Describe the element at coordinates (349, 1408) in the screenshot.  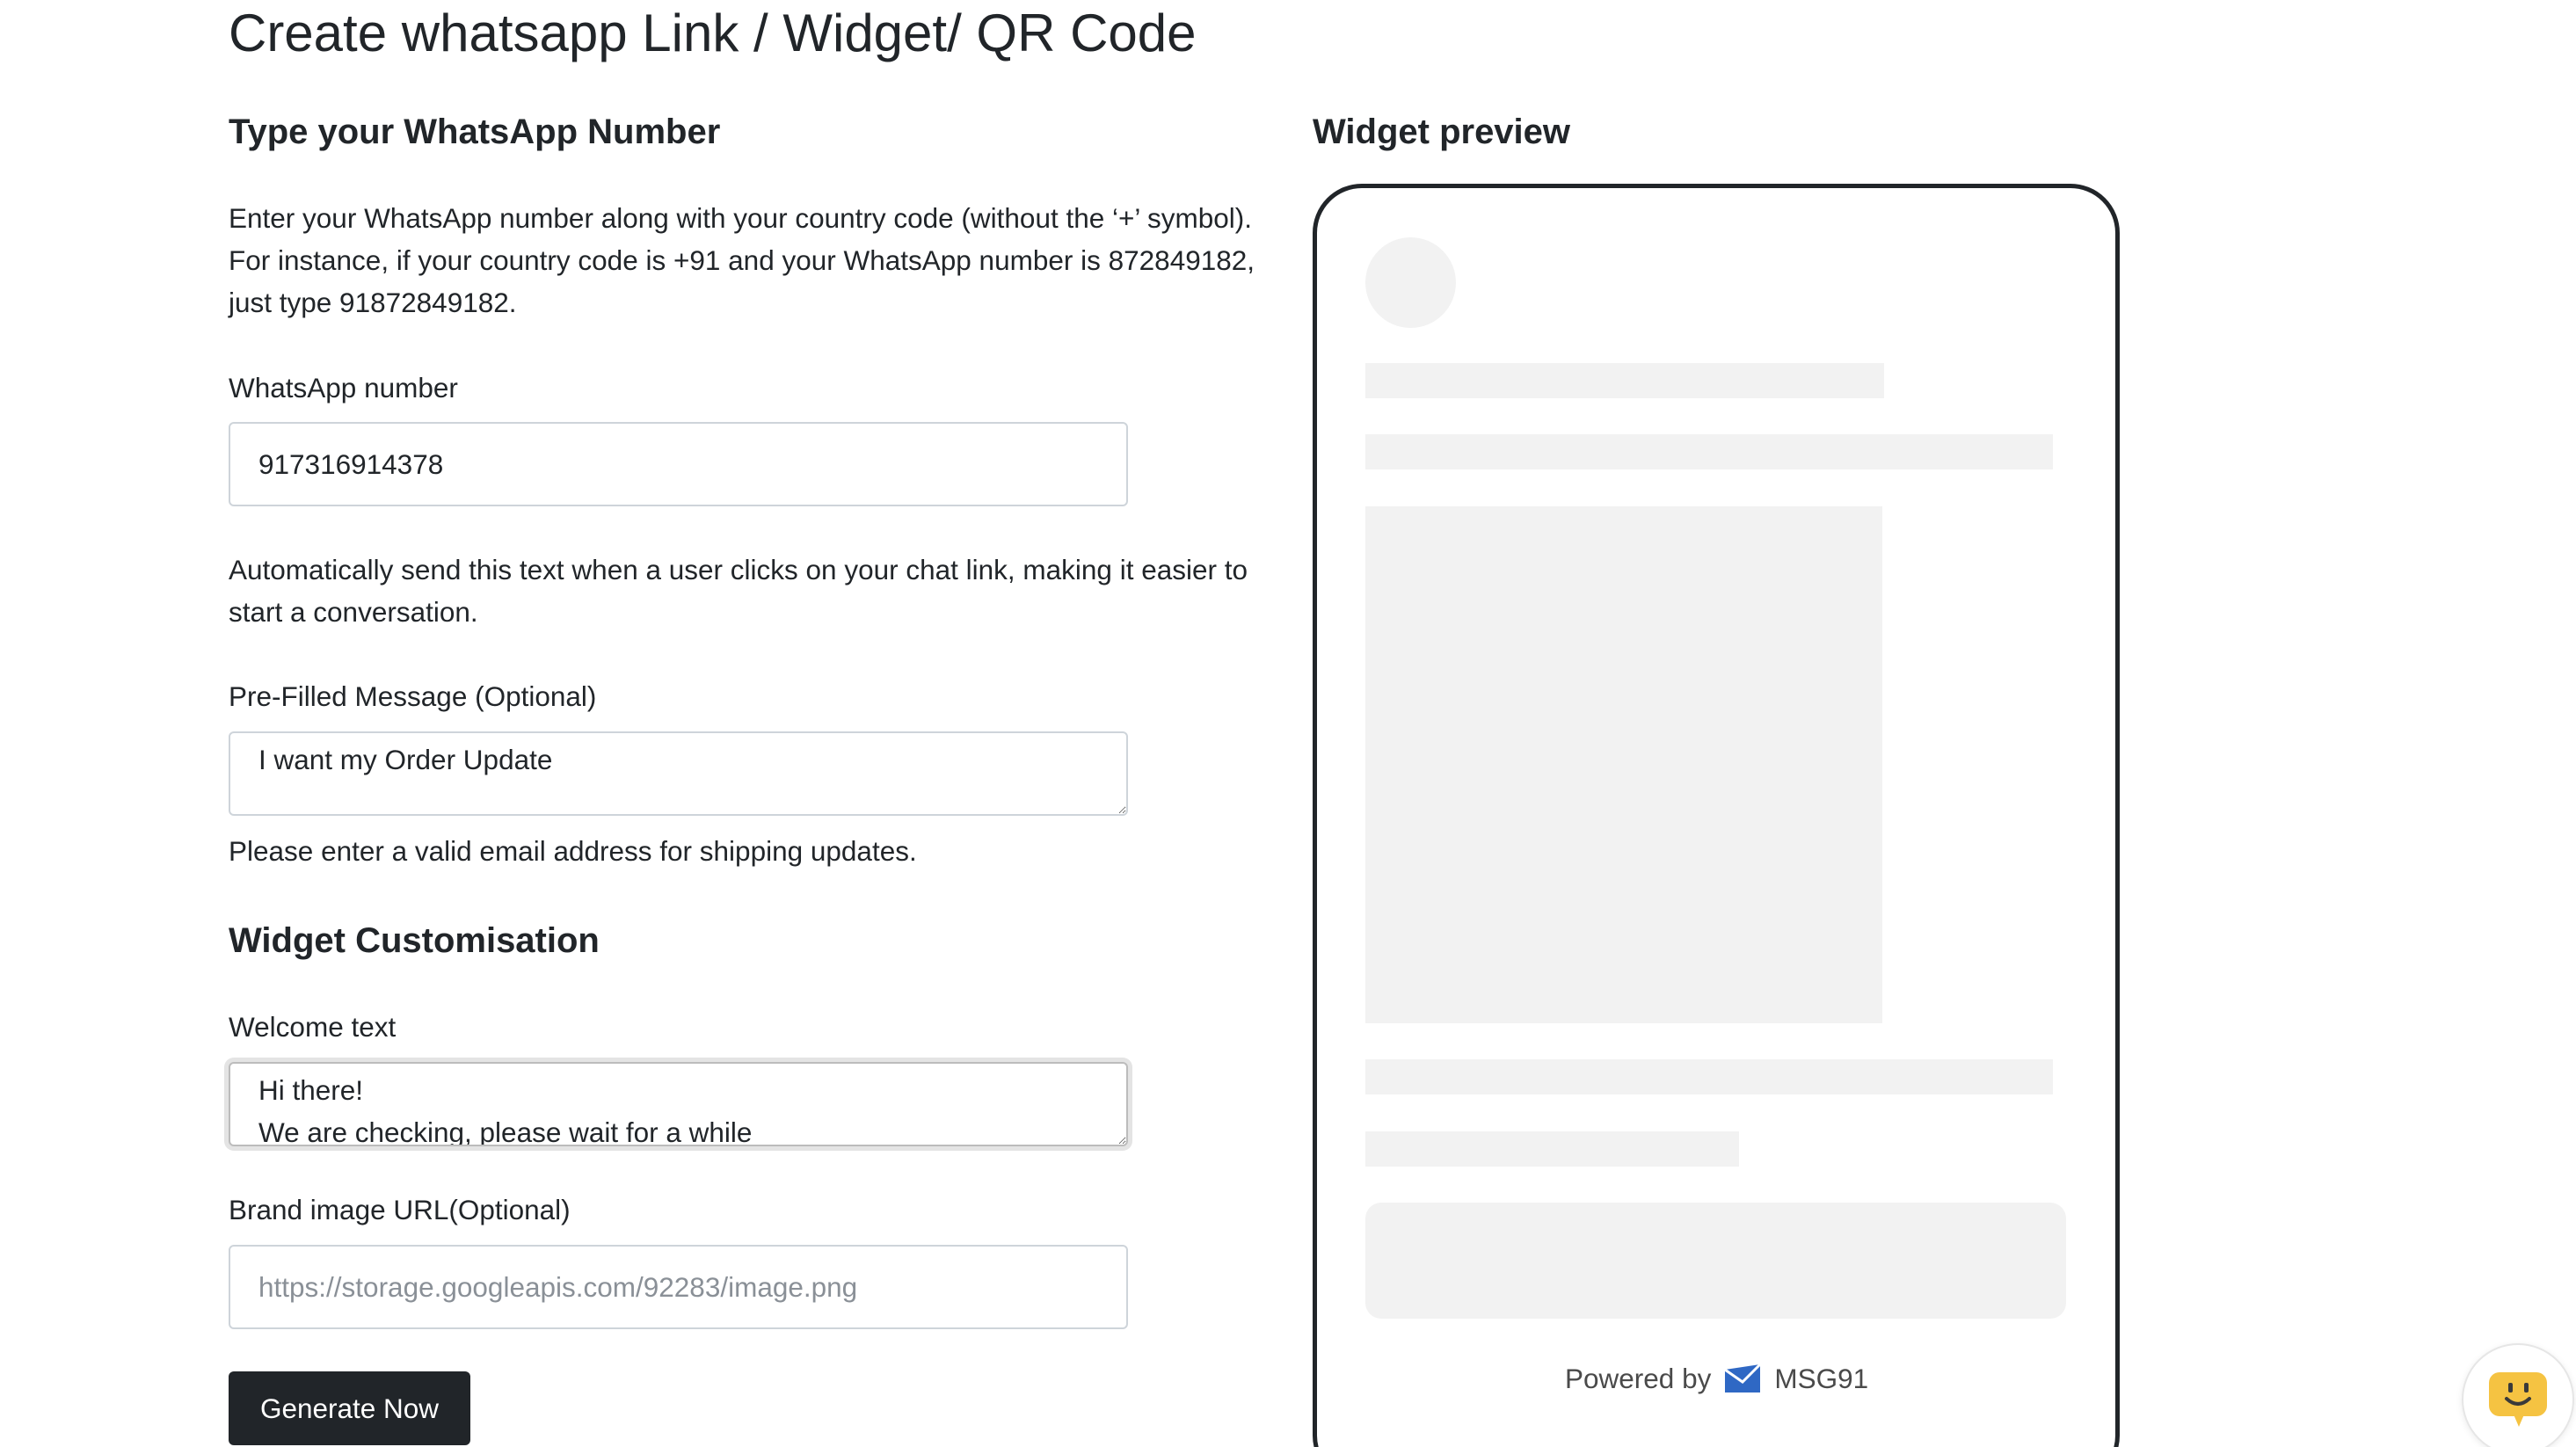
I see `generate-now-button: Generate Now` at that location.